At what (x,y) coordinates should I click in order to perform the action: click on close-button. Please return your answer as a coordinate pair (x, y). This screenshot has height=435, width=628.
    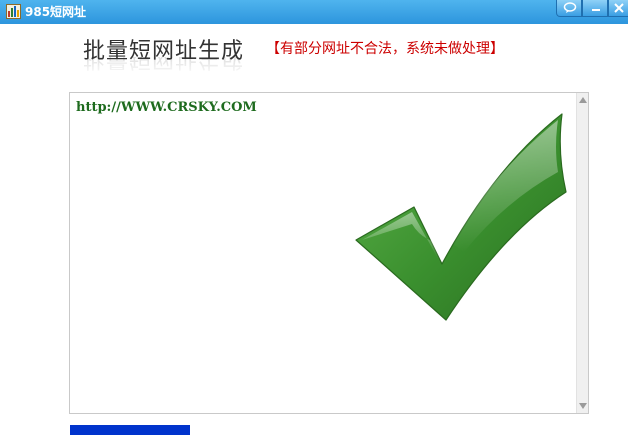
    Looking at the image, I should click on (618, 8).